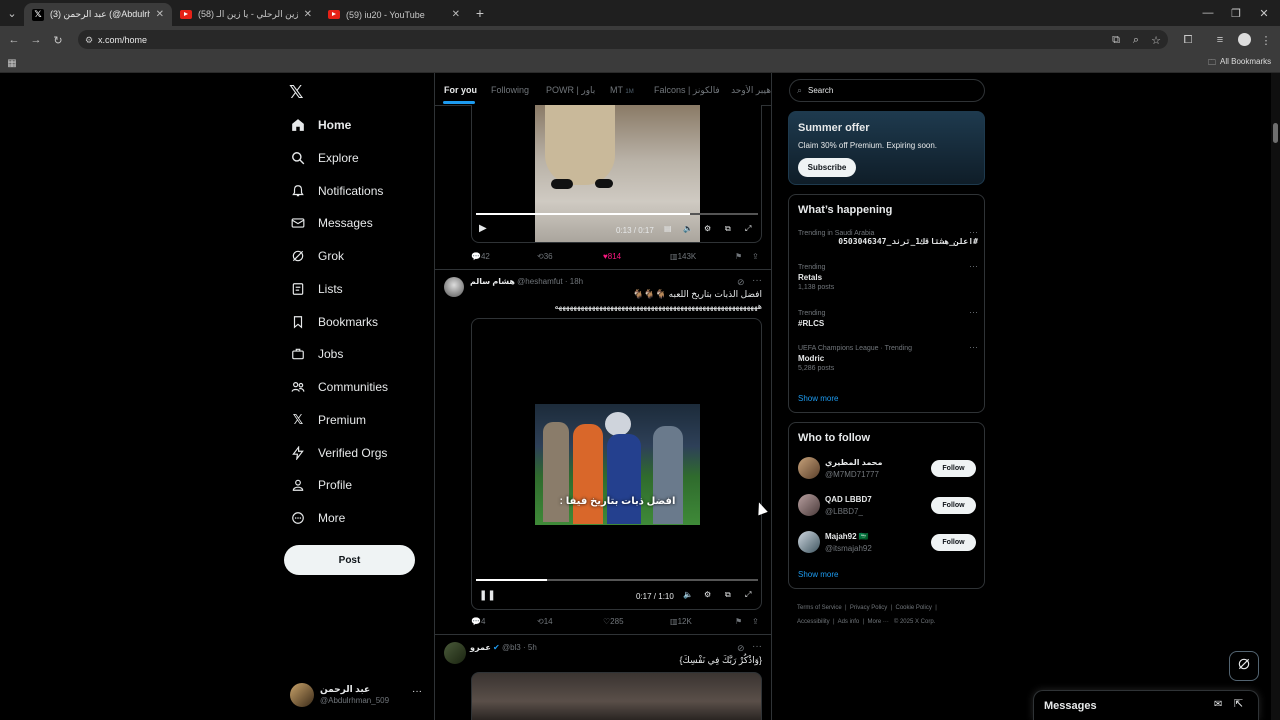  What do you see at coordinates (338, 453) in the screenshot?
I see `nav-verified-orgs: Verified Orgs` at bounding box center [338, 453].